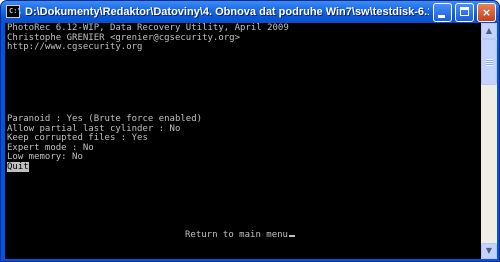  I want to click on return-to-main-menu: Return to main menu, so click(240, 235).